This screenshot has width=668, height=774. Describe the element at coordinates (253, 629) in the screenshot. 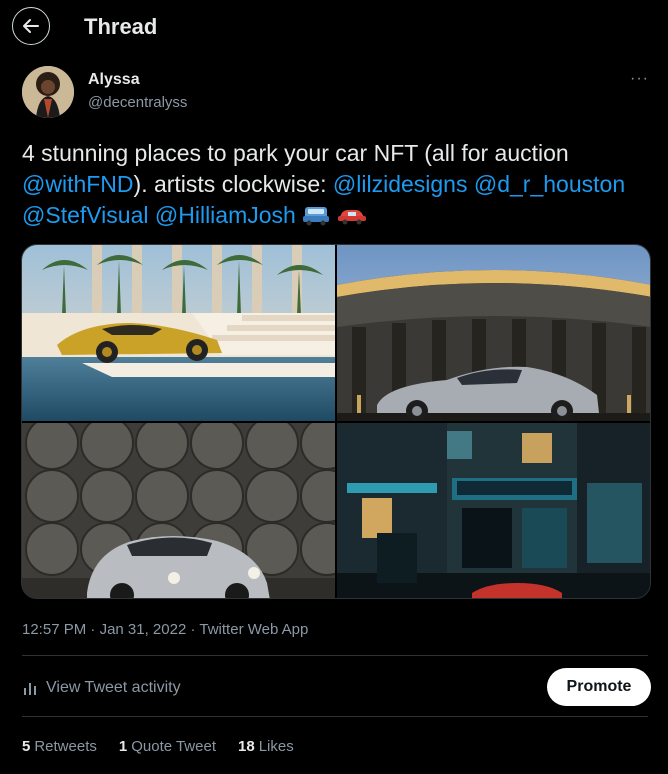

I see `tweet-source: Twitter Web App` at that location.